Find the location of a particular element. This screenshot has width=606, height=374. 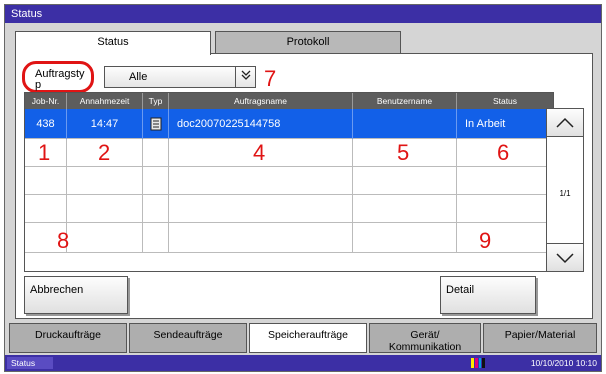

column-header: Auftragsname is located at coordinates (261, 101).